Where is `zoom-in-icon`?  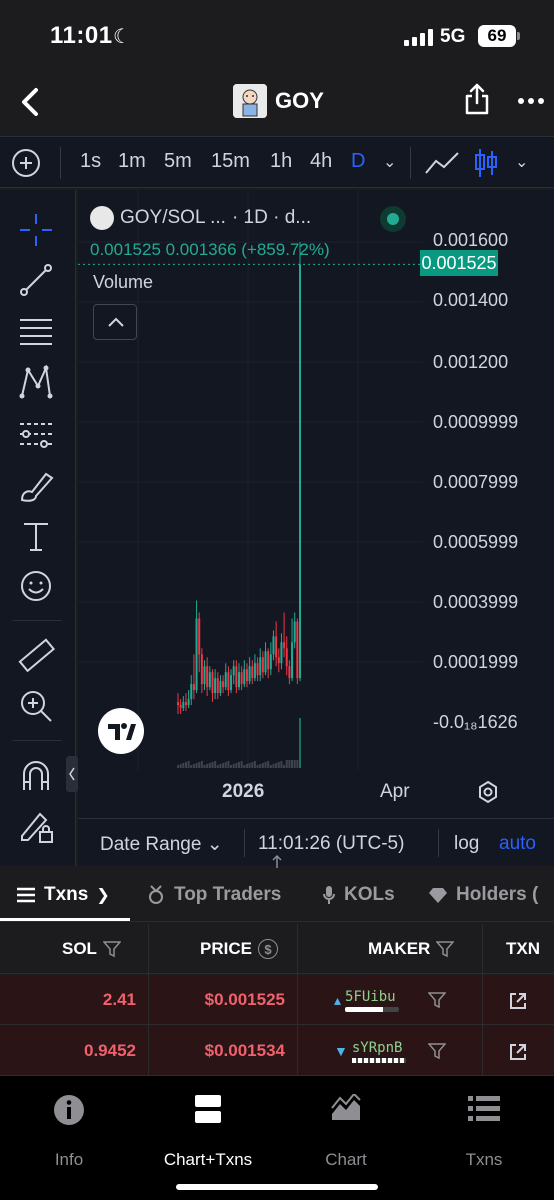 zoom-in-icon is located at coordinates (36, 706).